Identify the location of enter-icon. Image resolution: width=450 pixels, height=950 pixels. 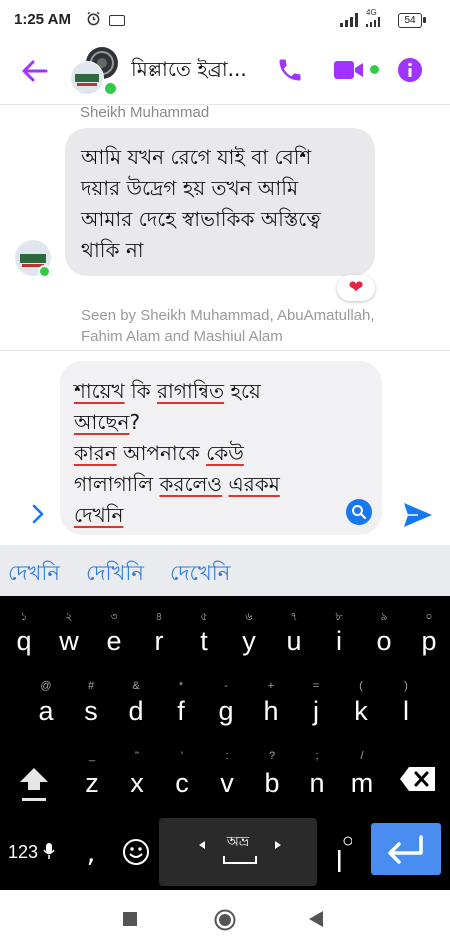
(405, 849).